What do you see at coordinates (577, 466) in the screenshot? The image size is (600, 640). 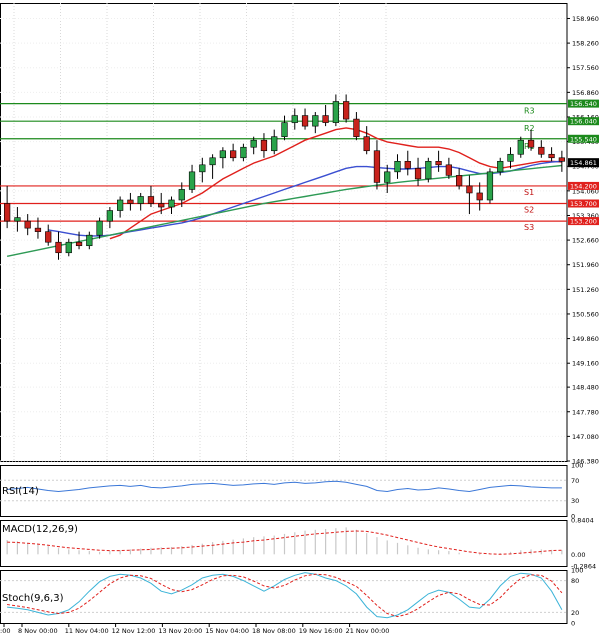 I see `rsi-y-tick-label: 100` at bounding box center [577, 466].